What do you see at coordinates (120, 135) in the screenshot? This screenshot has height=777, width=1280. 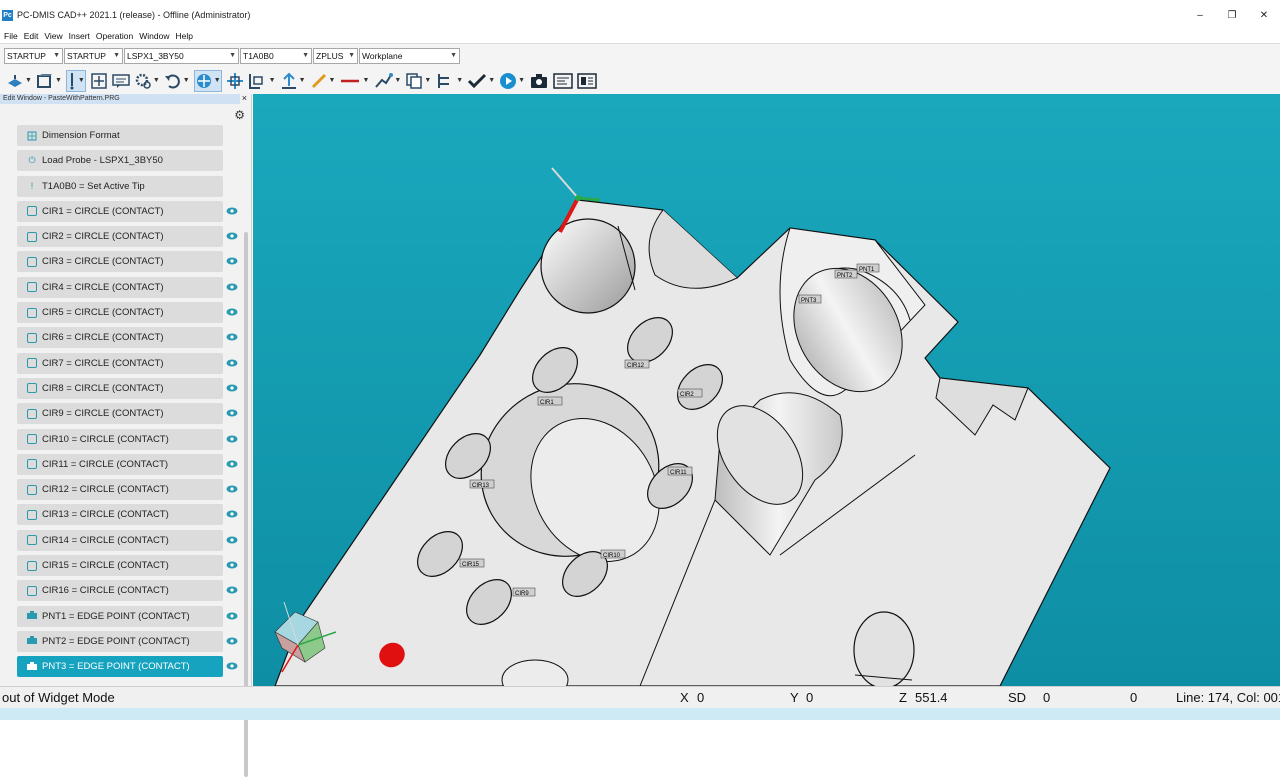 I see `command-item: Dimension Format` at bounding box center [120, 135].